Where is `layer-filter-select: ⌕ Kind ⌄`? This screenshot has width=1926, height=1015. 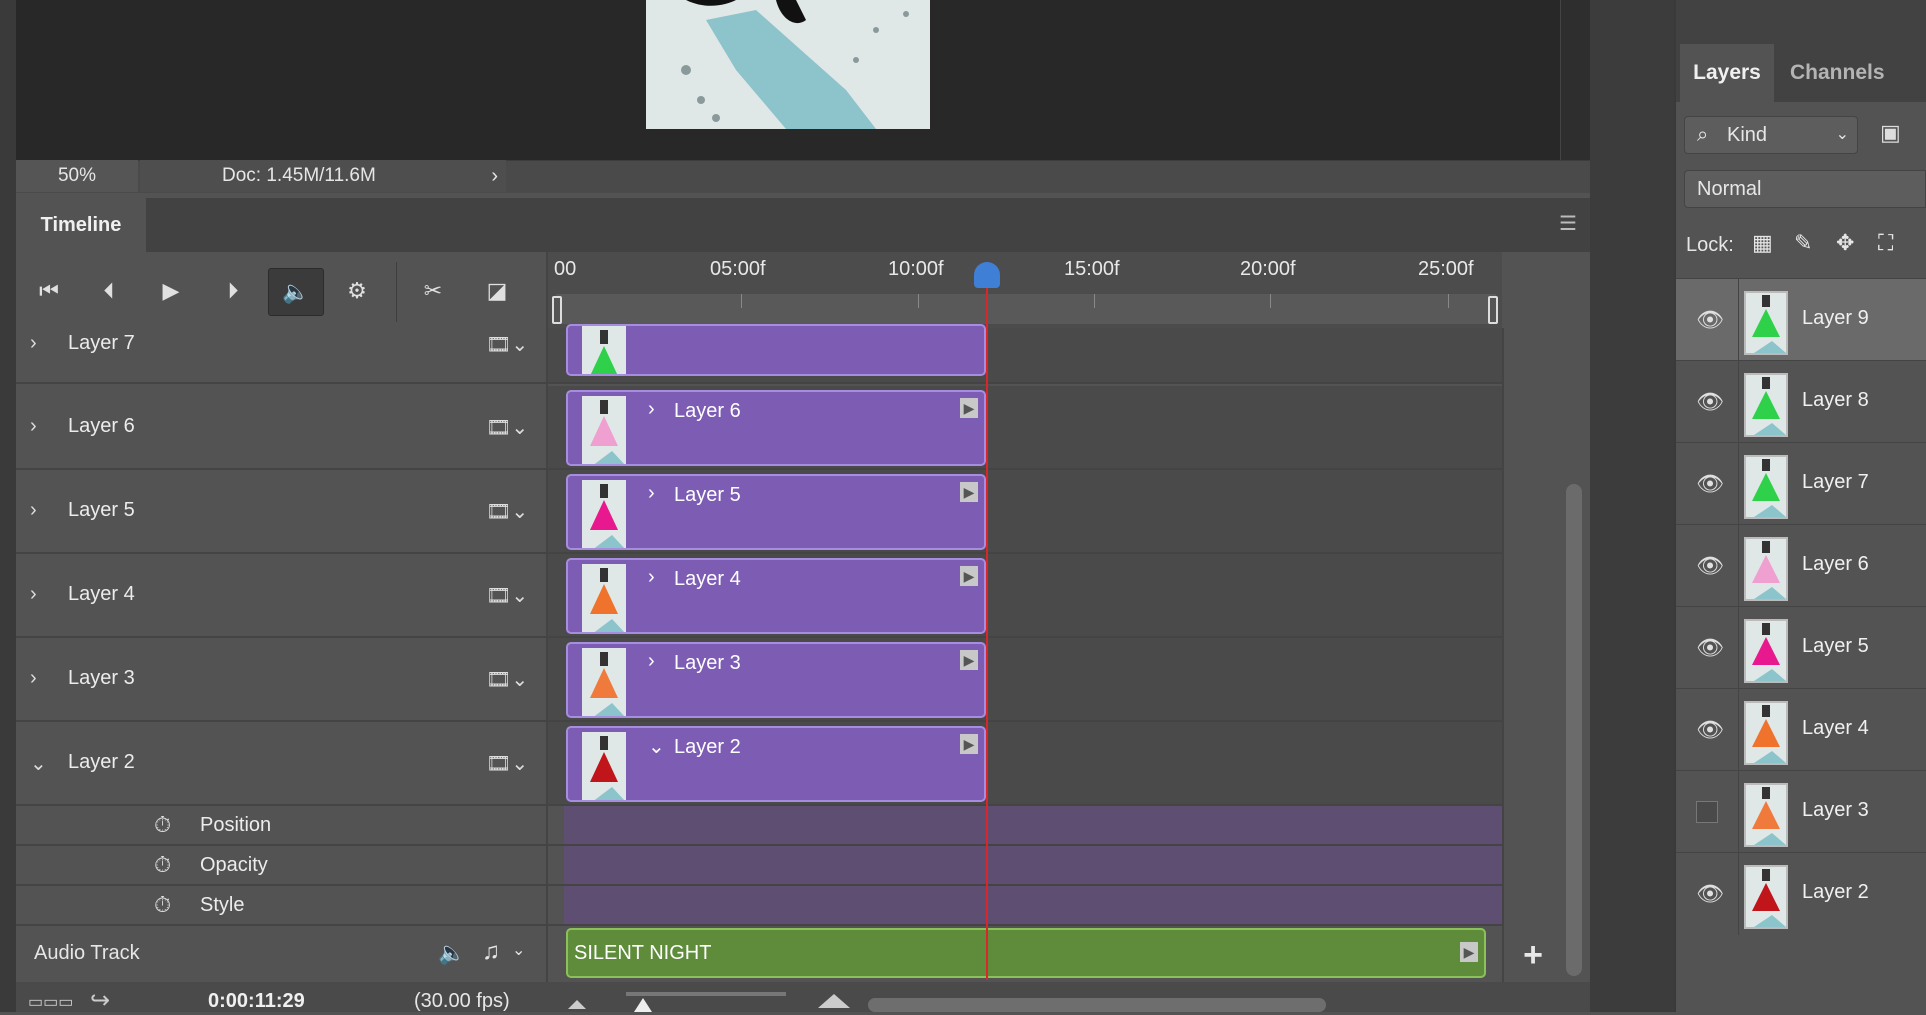
layer-filter-select: ⌕ Kind ⌄ is located at coordinates (1771, 135).